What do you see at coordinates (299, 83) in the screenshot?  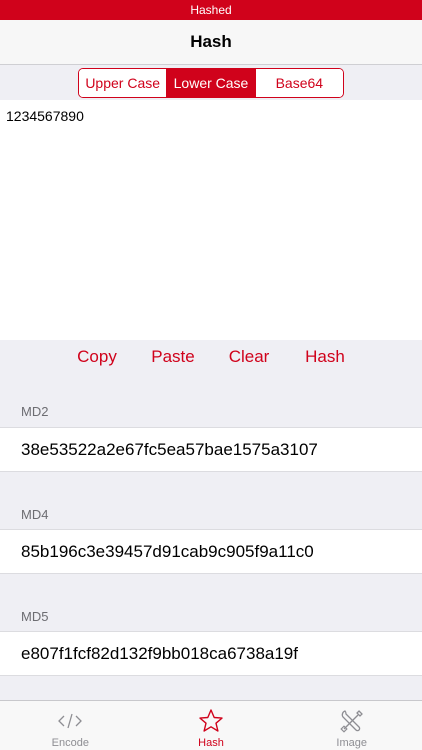 I see `segment-base64: Base64` at bounding box center [299, 83].